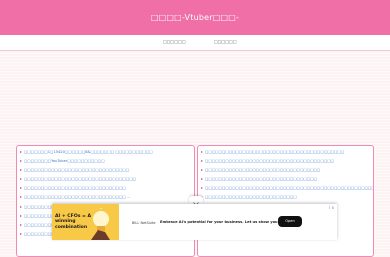 This screenshot has height=257, width=390. What do you see at coordinates (105, 170) in the screenshot?
I see `list-item: □□□□□□□□□□□□□□□□□□□□□□□□□□□□□□□` at bounding box center [105, 170].